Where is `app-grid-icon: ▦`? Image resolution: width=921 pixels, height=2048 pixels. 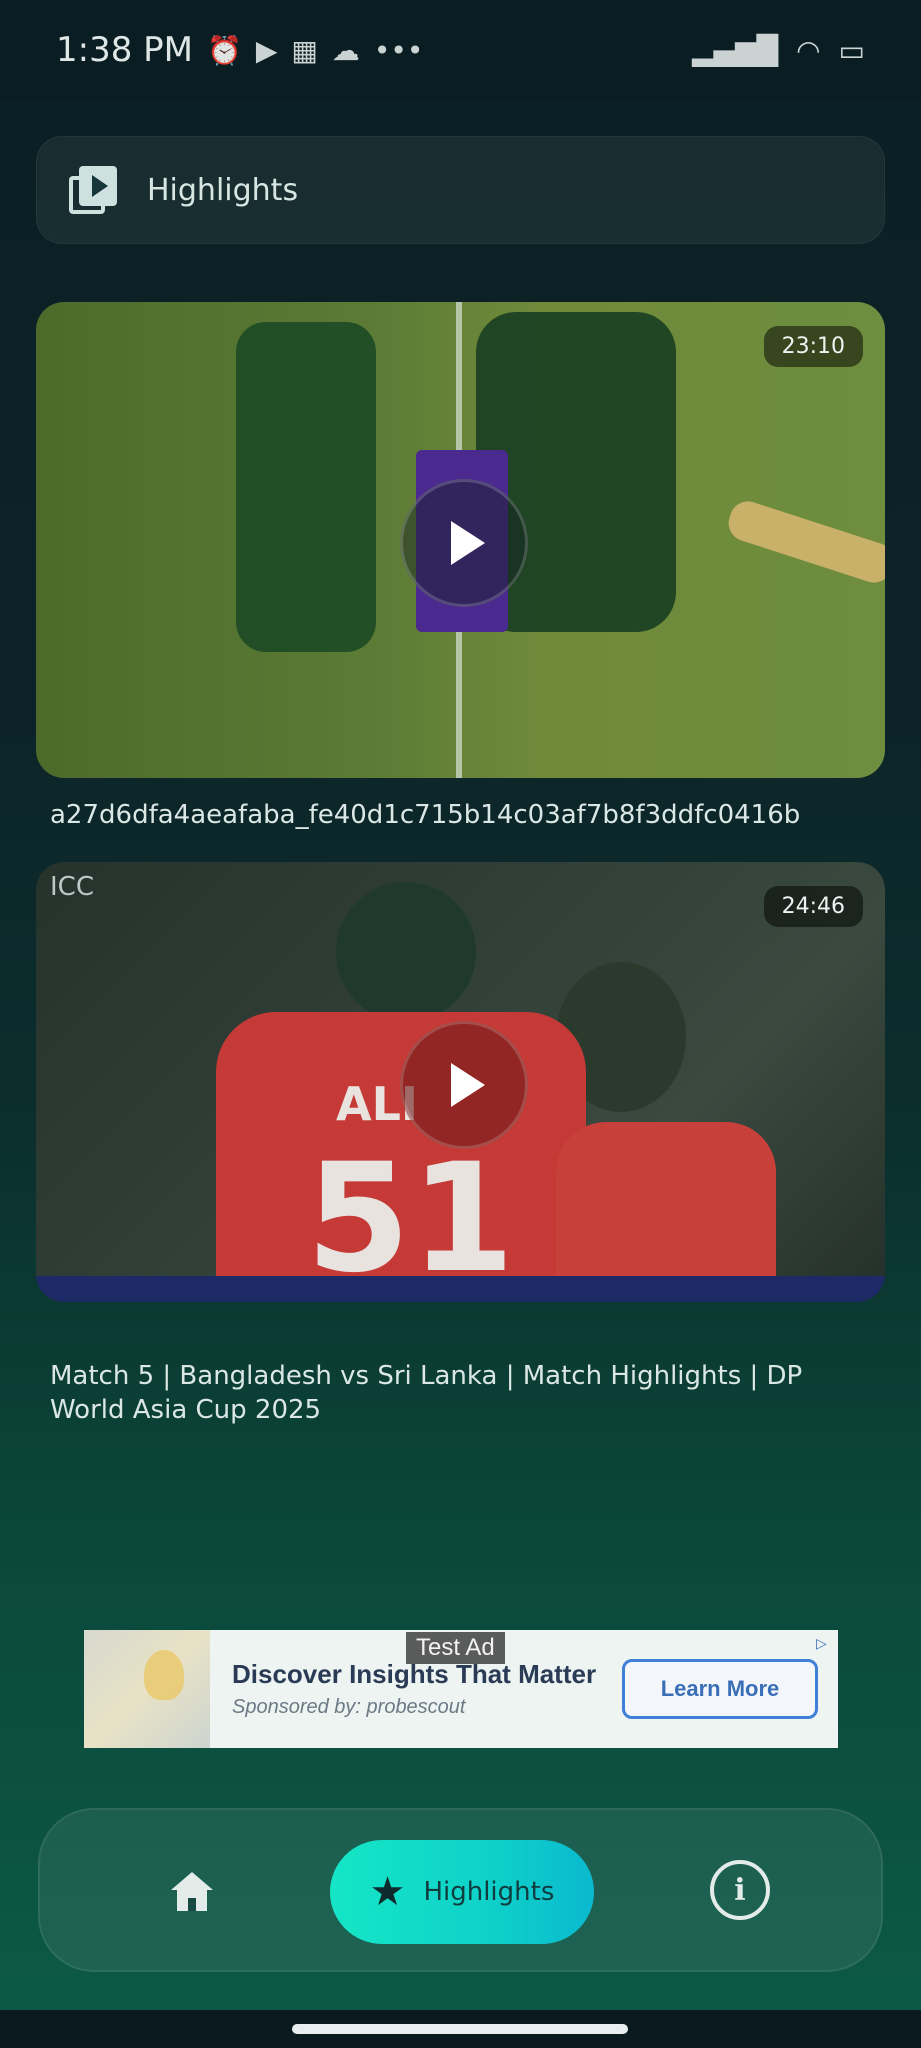
app-grid-icon: ▦ is located at coordinates (304, 50).